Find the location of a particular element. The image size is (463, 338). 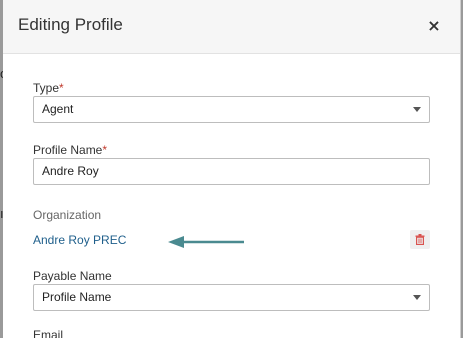

payable-name-select: Profile Name is located at coordinates (231, 297).